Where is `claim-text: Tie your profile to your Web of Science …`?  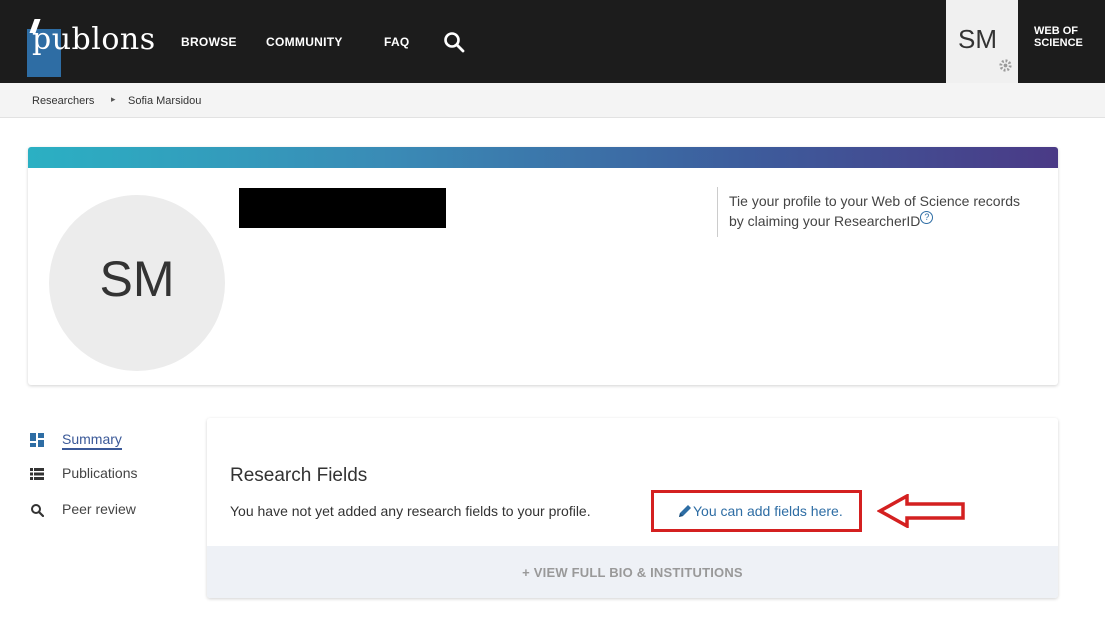
claim-text: Tie your profile to your Web of Science … is located at coordinates (875, 211).